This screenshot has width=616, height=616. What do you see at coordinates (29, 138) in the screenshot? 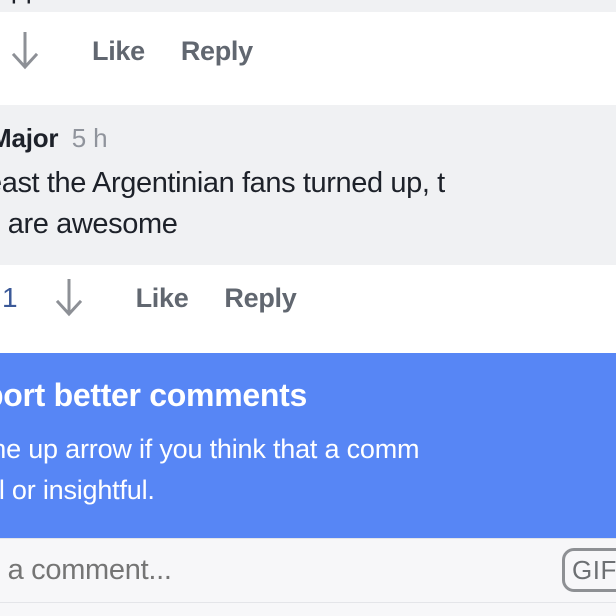
I see `comment-author: Major` at bounding box center [29, 138].